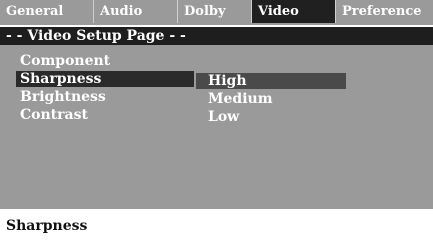  What do you see at coordinates (63, 97) in the screenshot?
I see `menu-item-brightness: Brightness` at bounding box center [63, 97].